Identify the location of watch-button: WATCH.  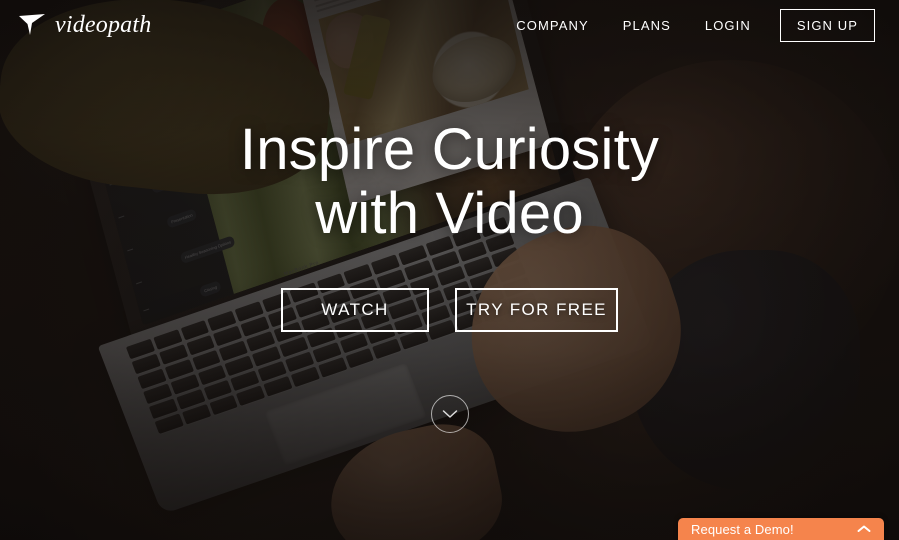
(355, 310).